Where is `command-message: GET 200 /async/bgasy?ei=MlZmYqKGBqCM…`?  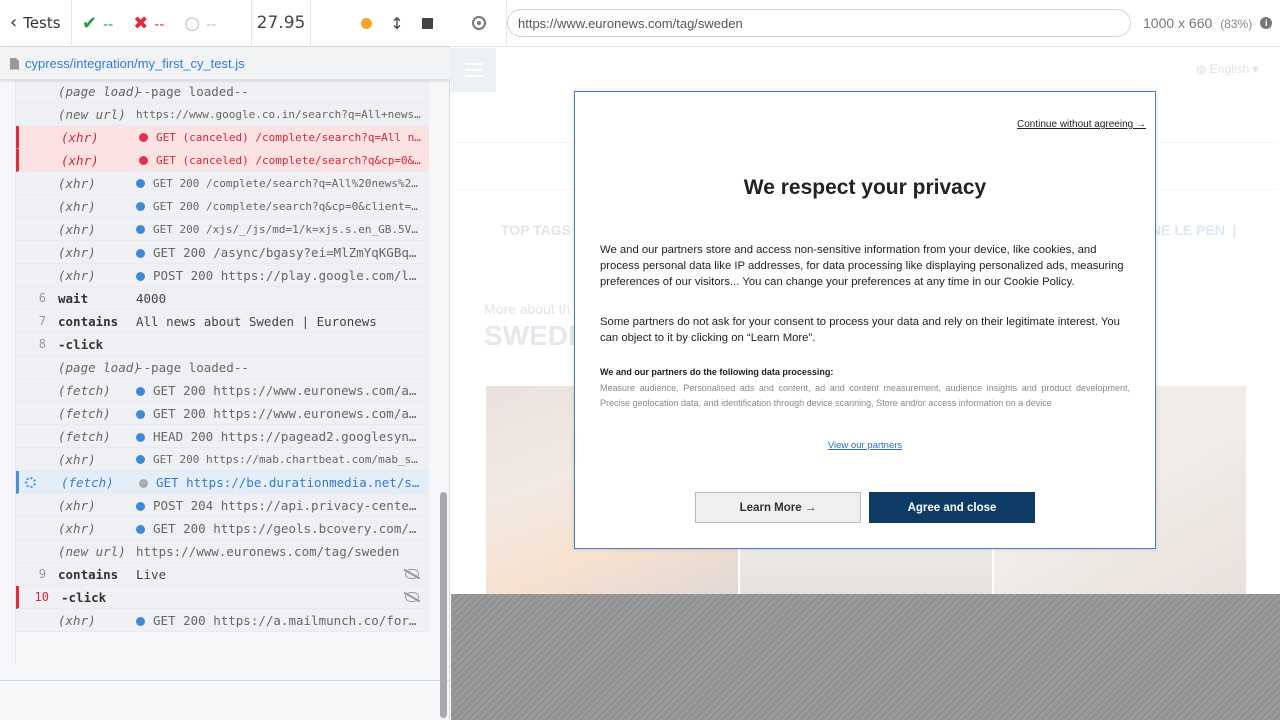 command-message: GET 200 /async/bgasy?ei=MlZmYqKGBqCM… is located at coordinates (282, 252).